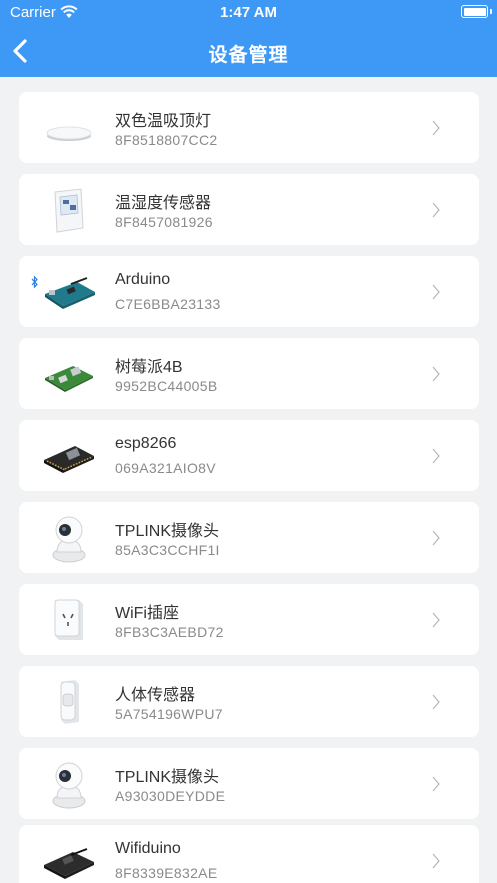 This screenshot has height=883, width=497. I want to click on device-card: Wifiduino 8F8339E832AE, so click(249, 854).